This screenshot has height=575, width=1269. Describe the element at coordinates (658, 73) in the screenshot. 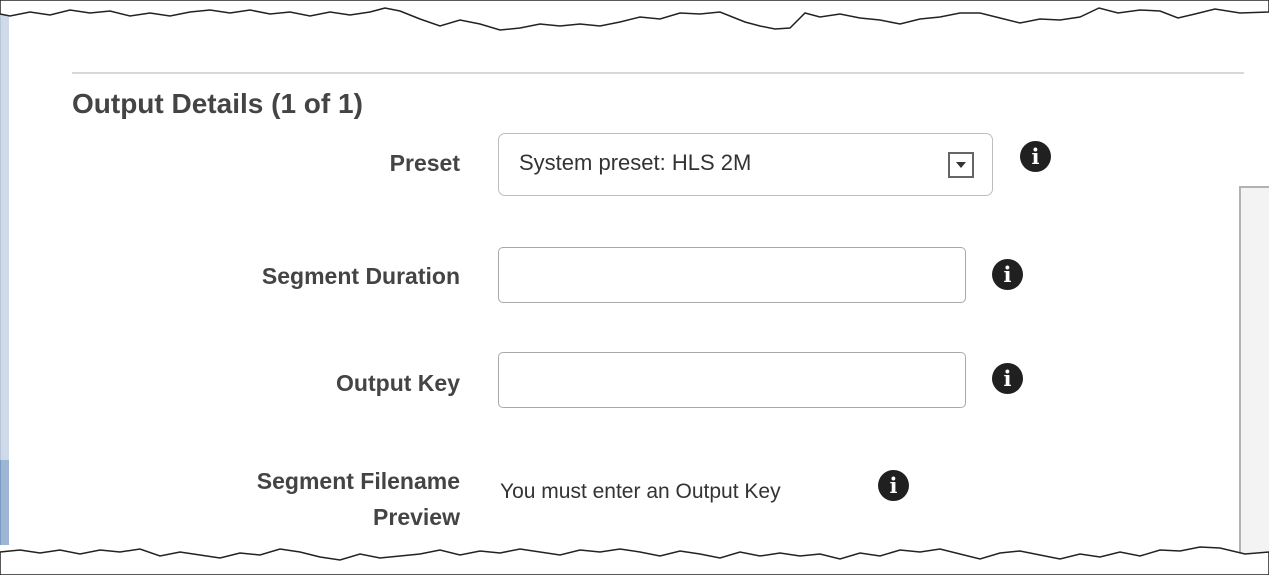

I see `section-divider` at that location.